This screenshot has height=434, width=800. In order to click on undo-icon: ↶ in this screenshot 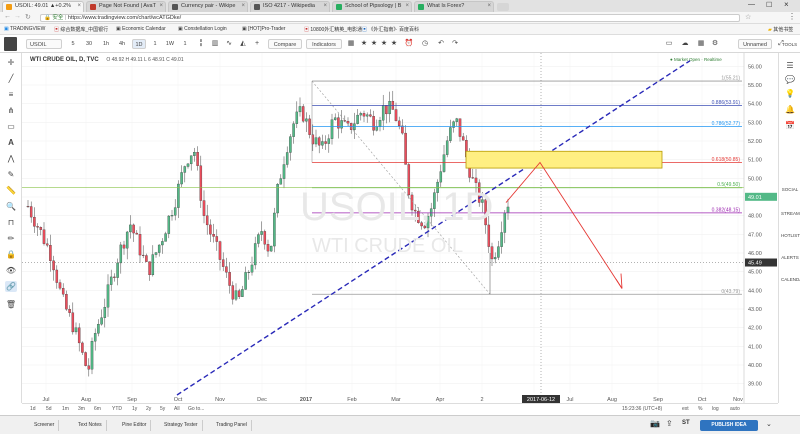, I will do `click(441, 44)`.